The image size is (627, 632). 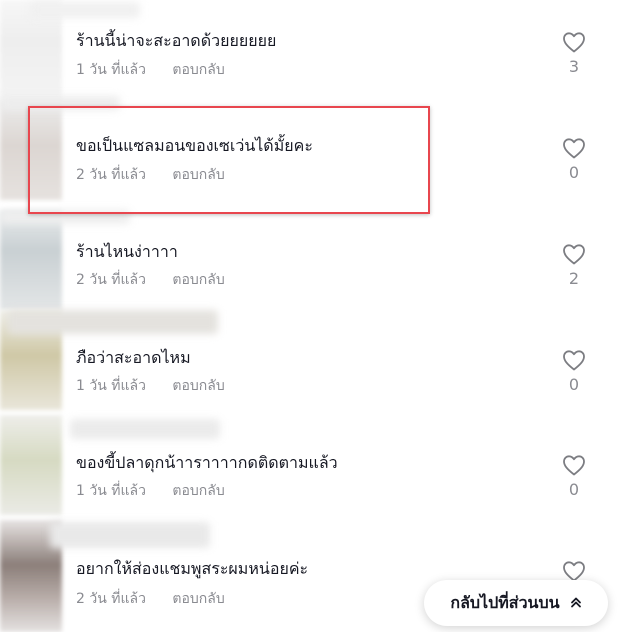 What do you see at coordinates (192, 568) in the screenshot?
I see `comment-text: อยากให้ส่องแชมพูสระผมหน่อยค่ะ` at bounding box center [192, 568].